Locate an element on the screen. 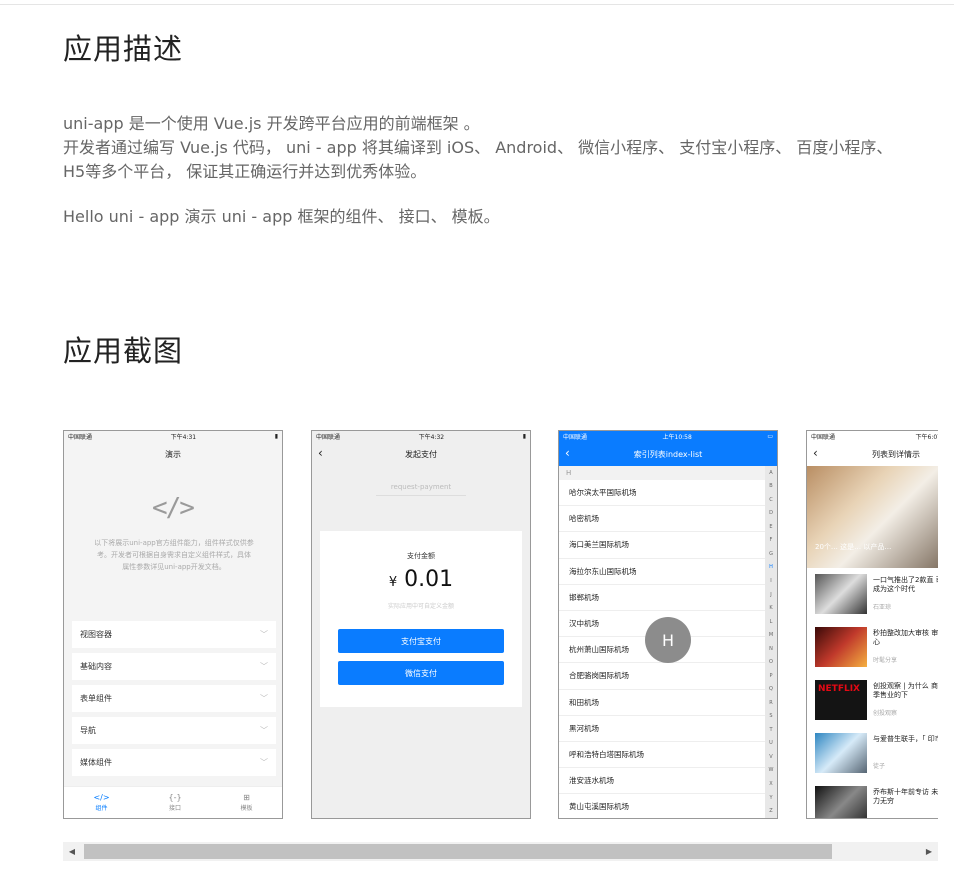 This screenshot has height=876, width=954. amount-value: ¥ 0.01 is located at coordinates (421, 579).